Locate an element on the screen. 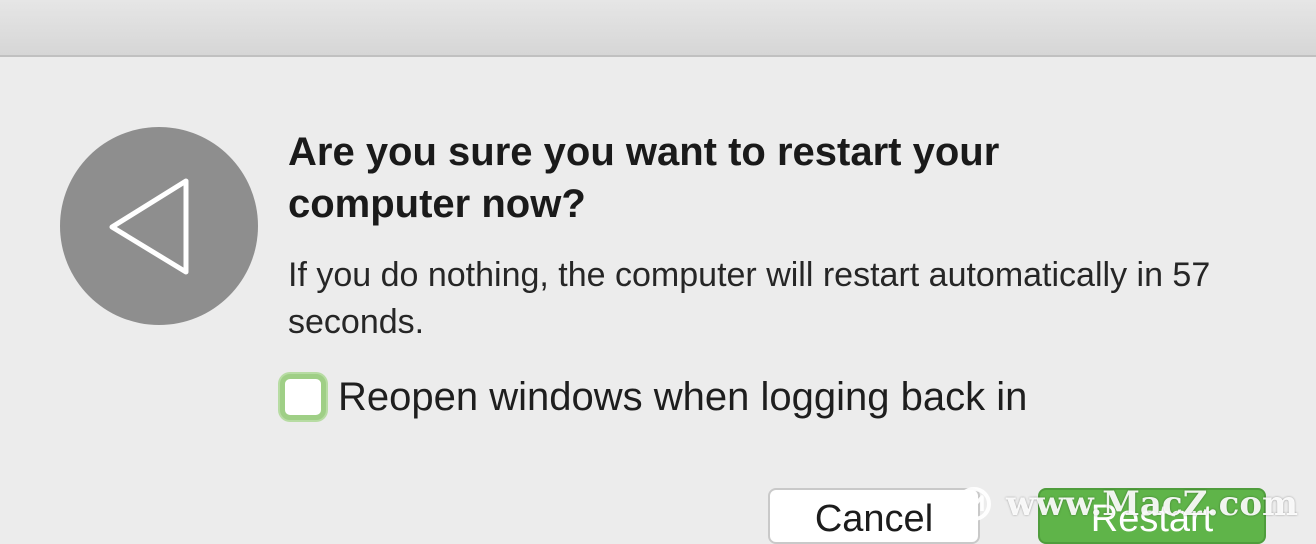 The height and width of the screenshot is (544, 1316). m-logo-icon is located at coordinates (974, 504).